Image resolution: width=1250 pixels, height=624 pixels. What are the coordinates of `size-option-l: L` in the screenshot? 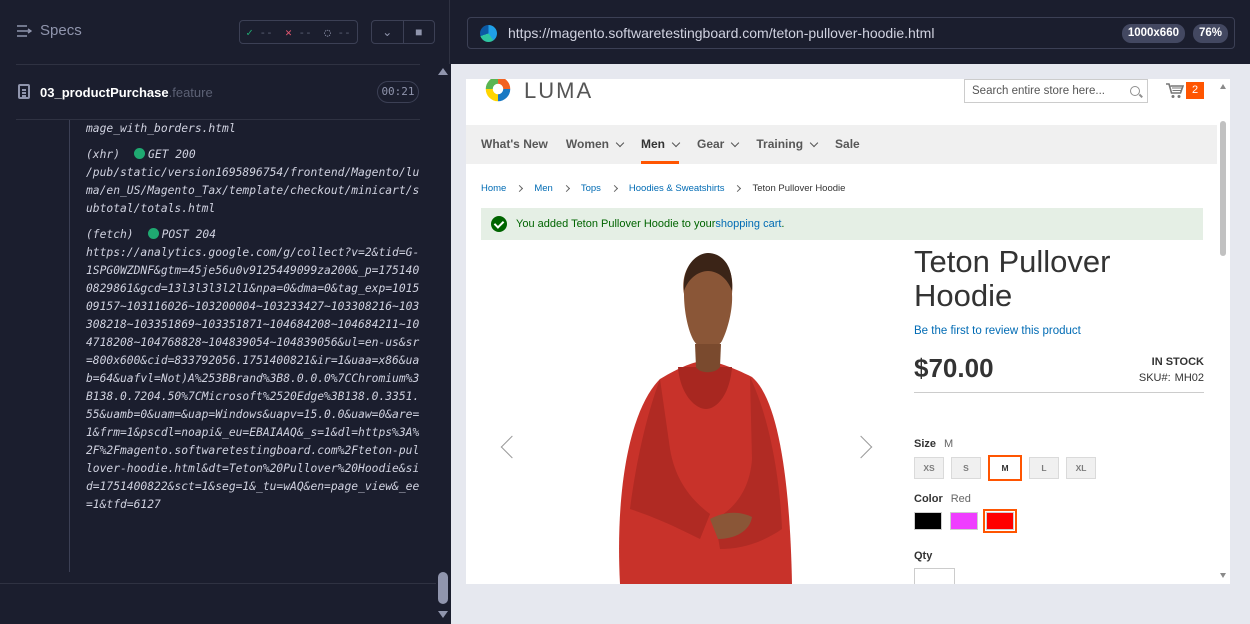 It's located at (1044, 468).